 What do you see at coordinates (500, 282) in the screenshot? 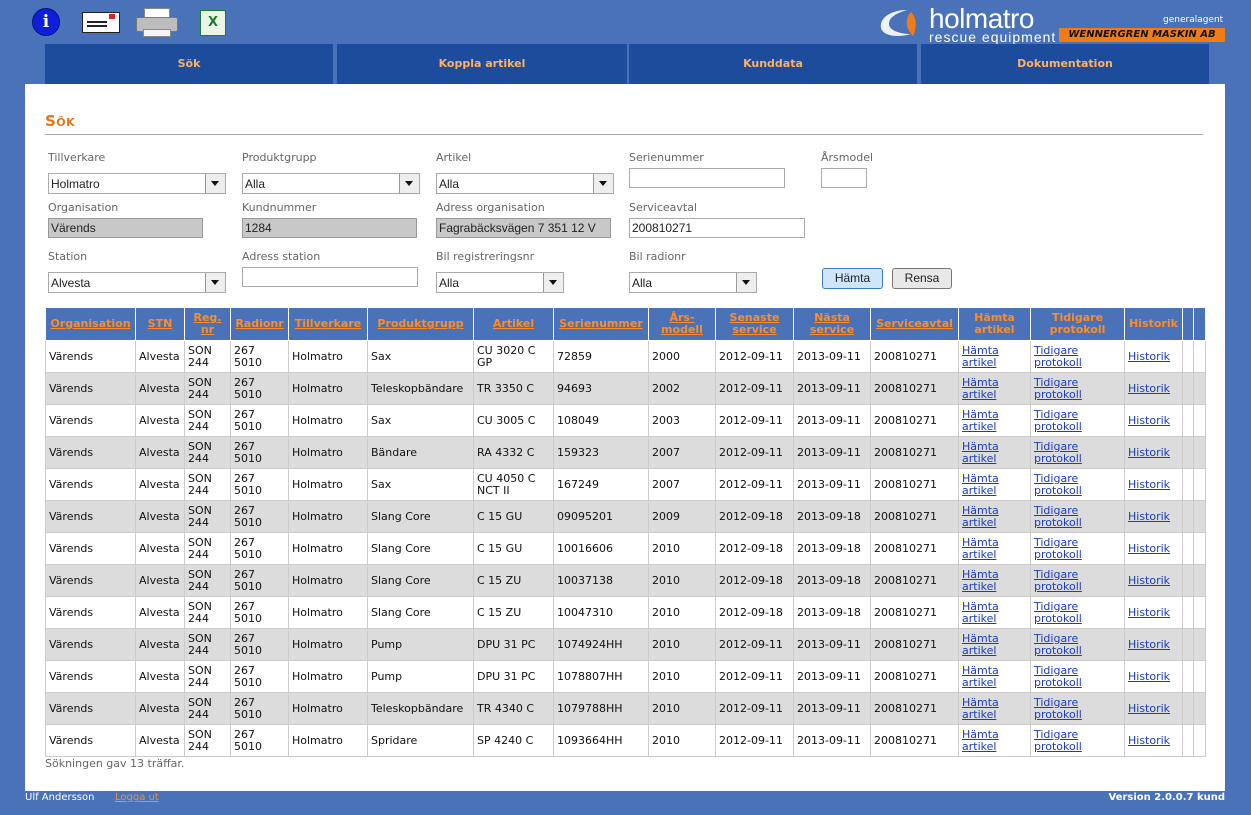
I see `bil-registreringsnr-select: Alla` at bounding box center [500, 282].